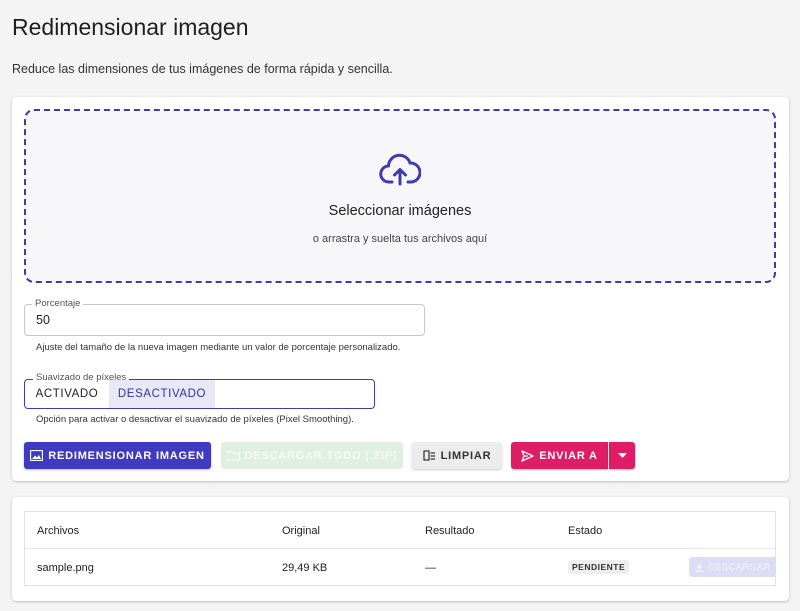 This screenshot has height=611, width=800. I want to click on download-icon, so click(699, 567).